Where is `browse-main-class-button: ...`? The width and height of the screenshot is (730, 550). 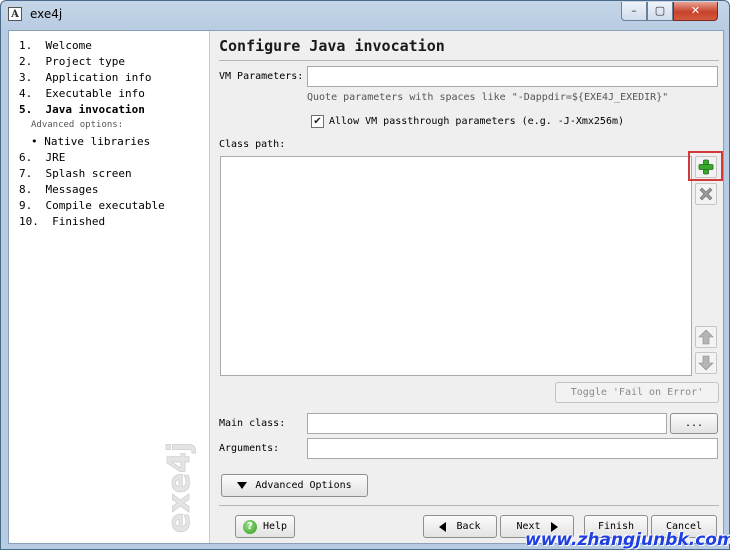
browse-main-class-button: ... is located at coordinates (694, 423).